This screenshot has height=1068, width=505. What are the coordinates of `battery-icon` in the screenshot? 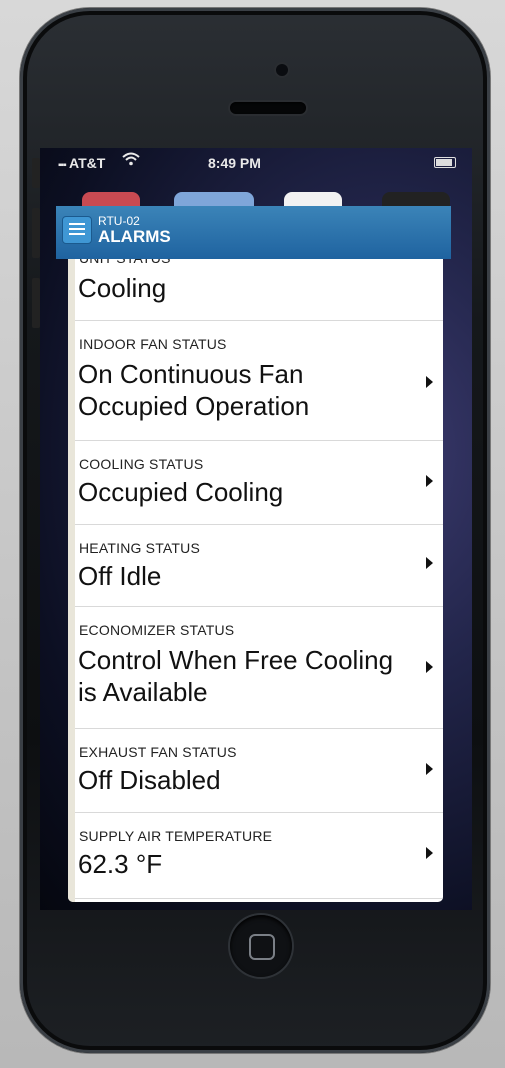 It's located at (445, 162).